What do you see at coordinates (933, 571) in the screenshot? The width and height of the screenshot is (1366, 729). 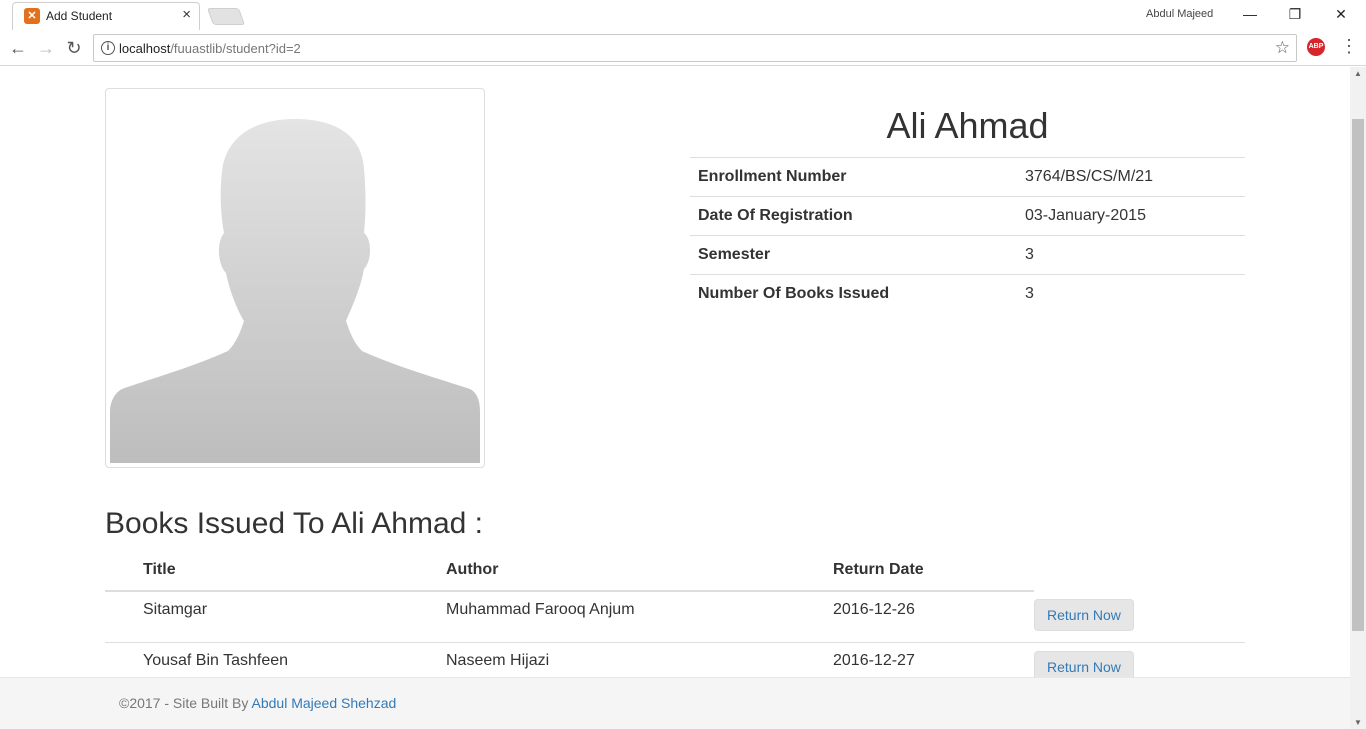 I see `column-header-return-date: Return Date` at bounding box center [933, 571].